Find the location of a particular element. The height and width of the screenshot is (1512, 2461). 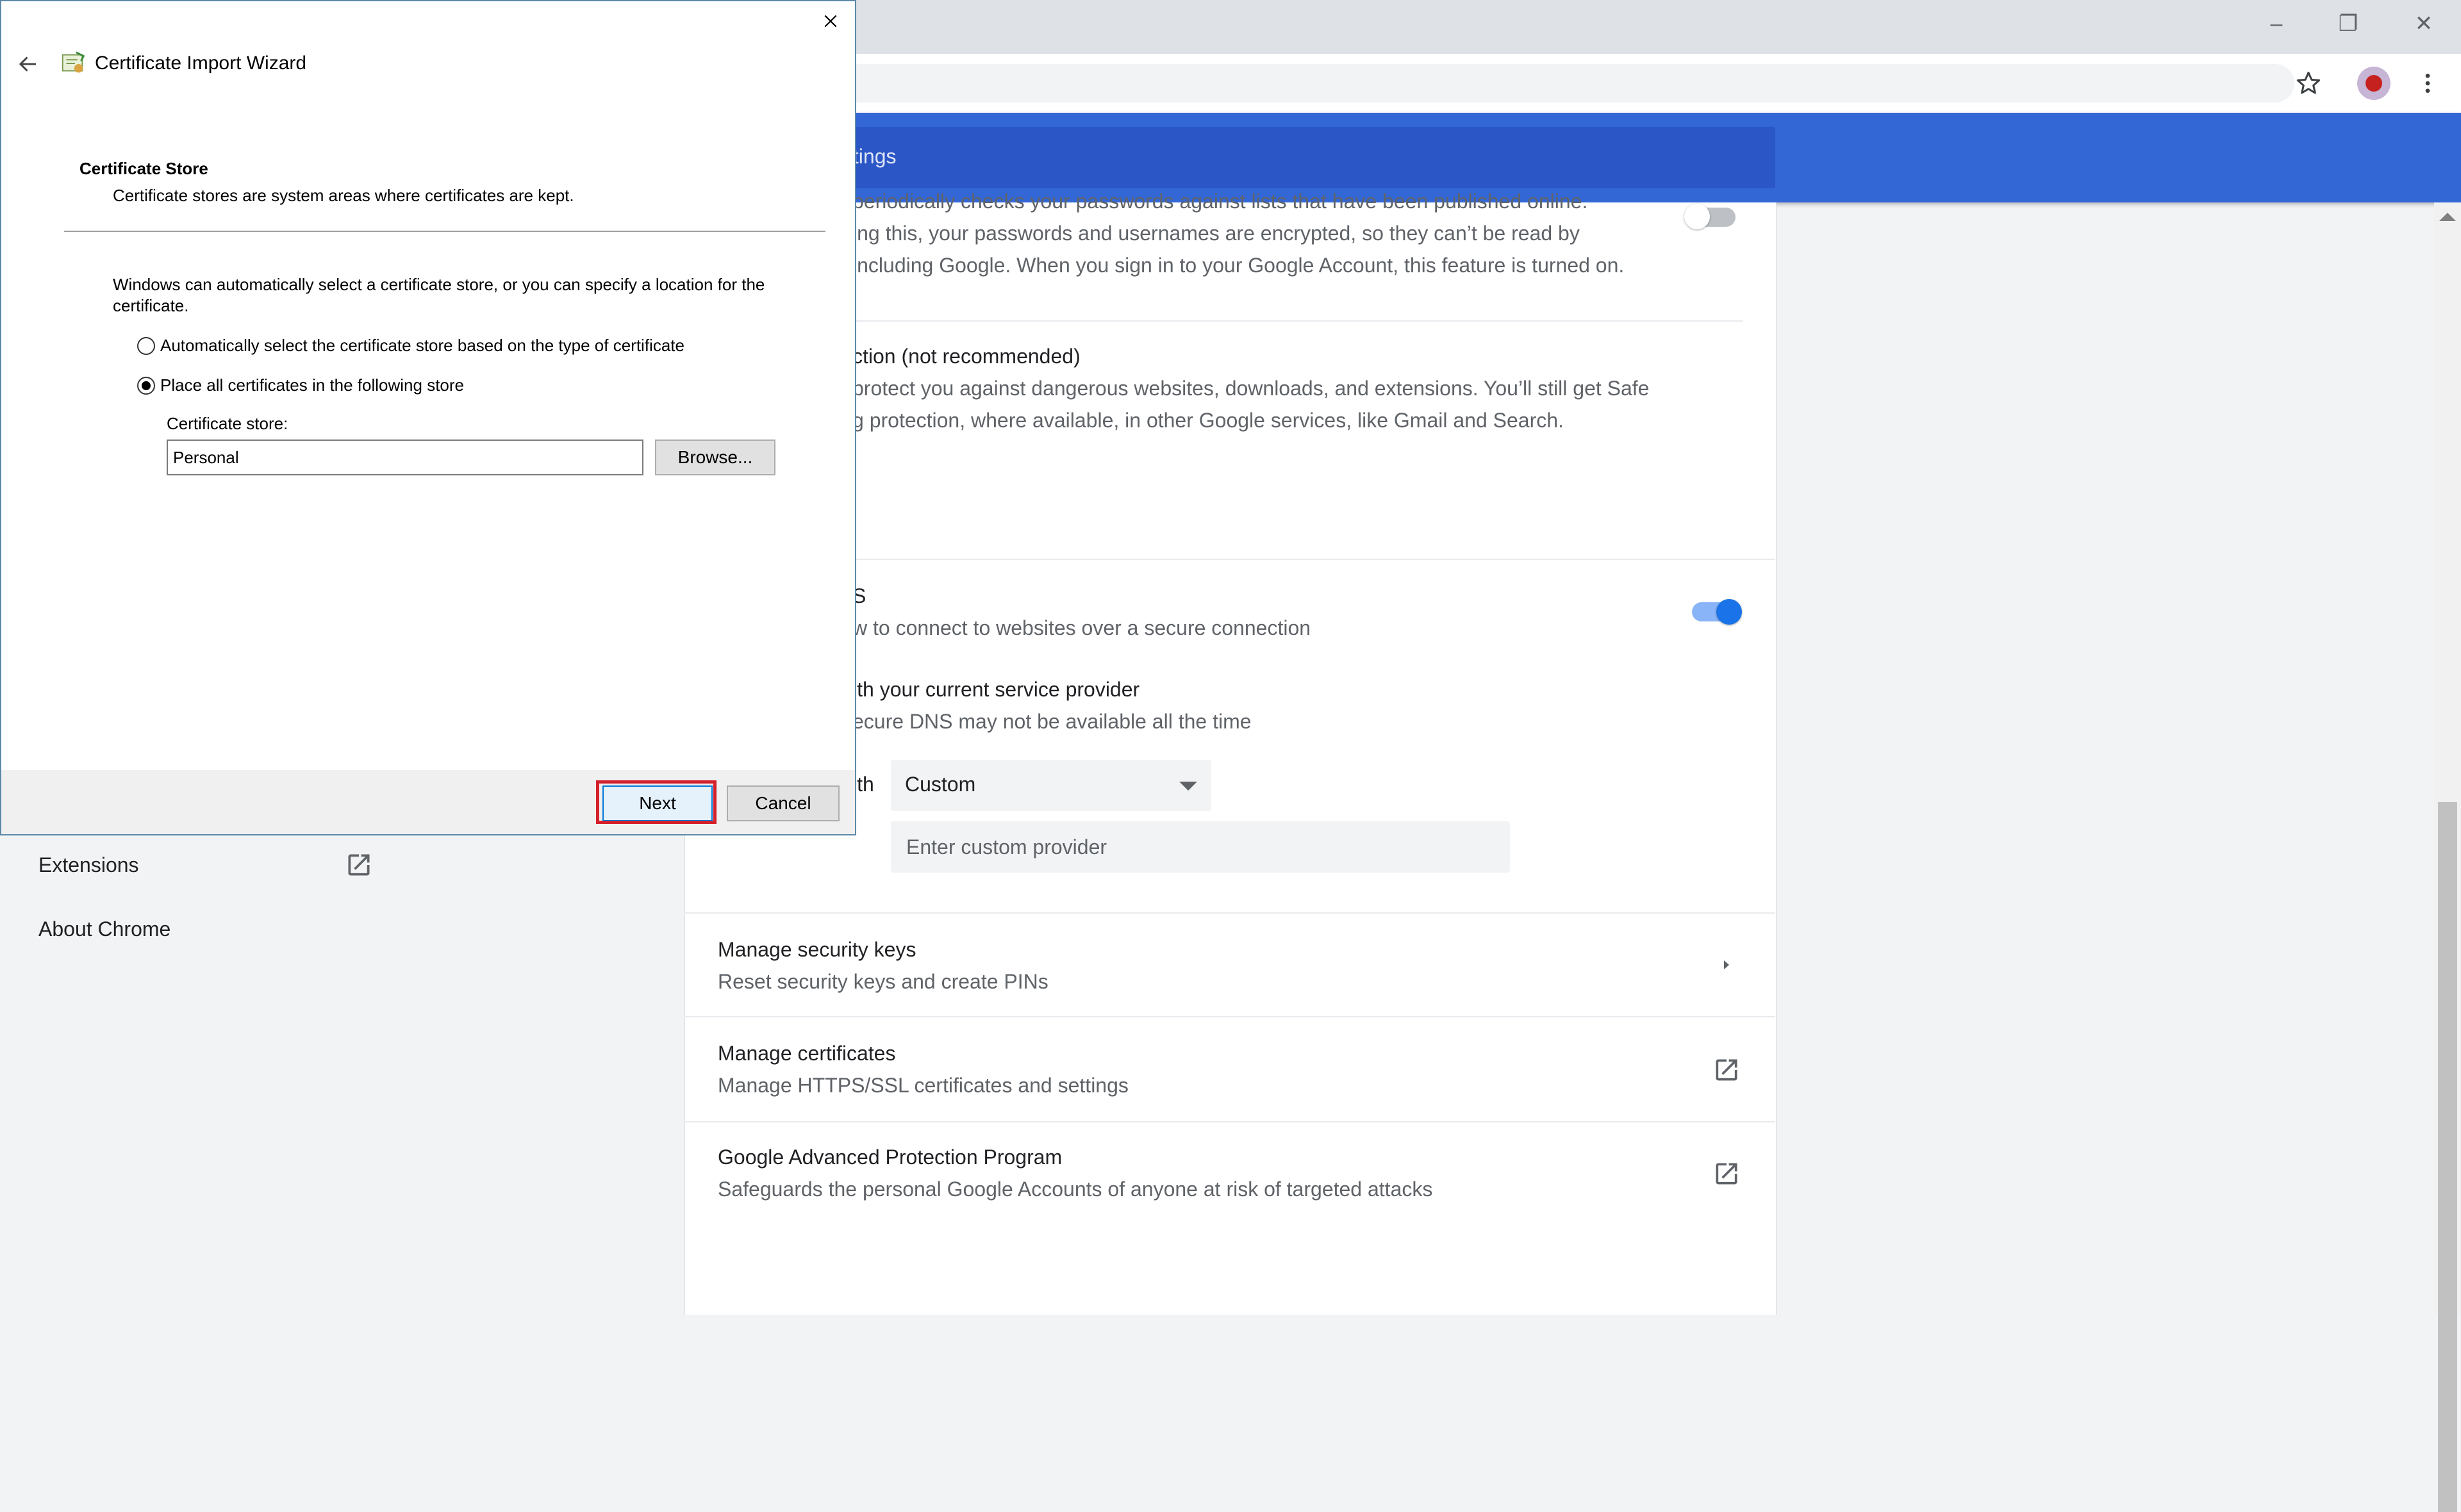

more-vert-icon is located at coordinates (2427, 84).